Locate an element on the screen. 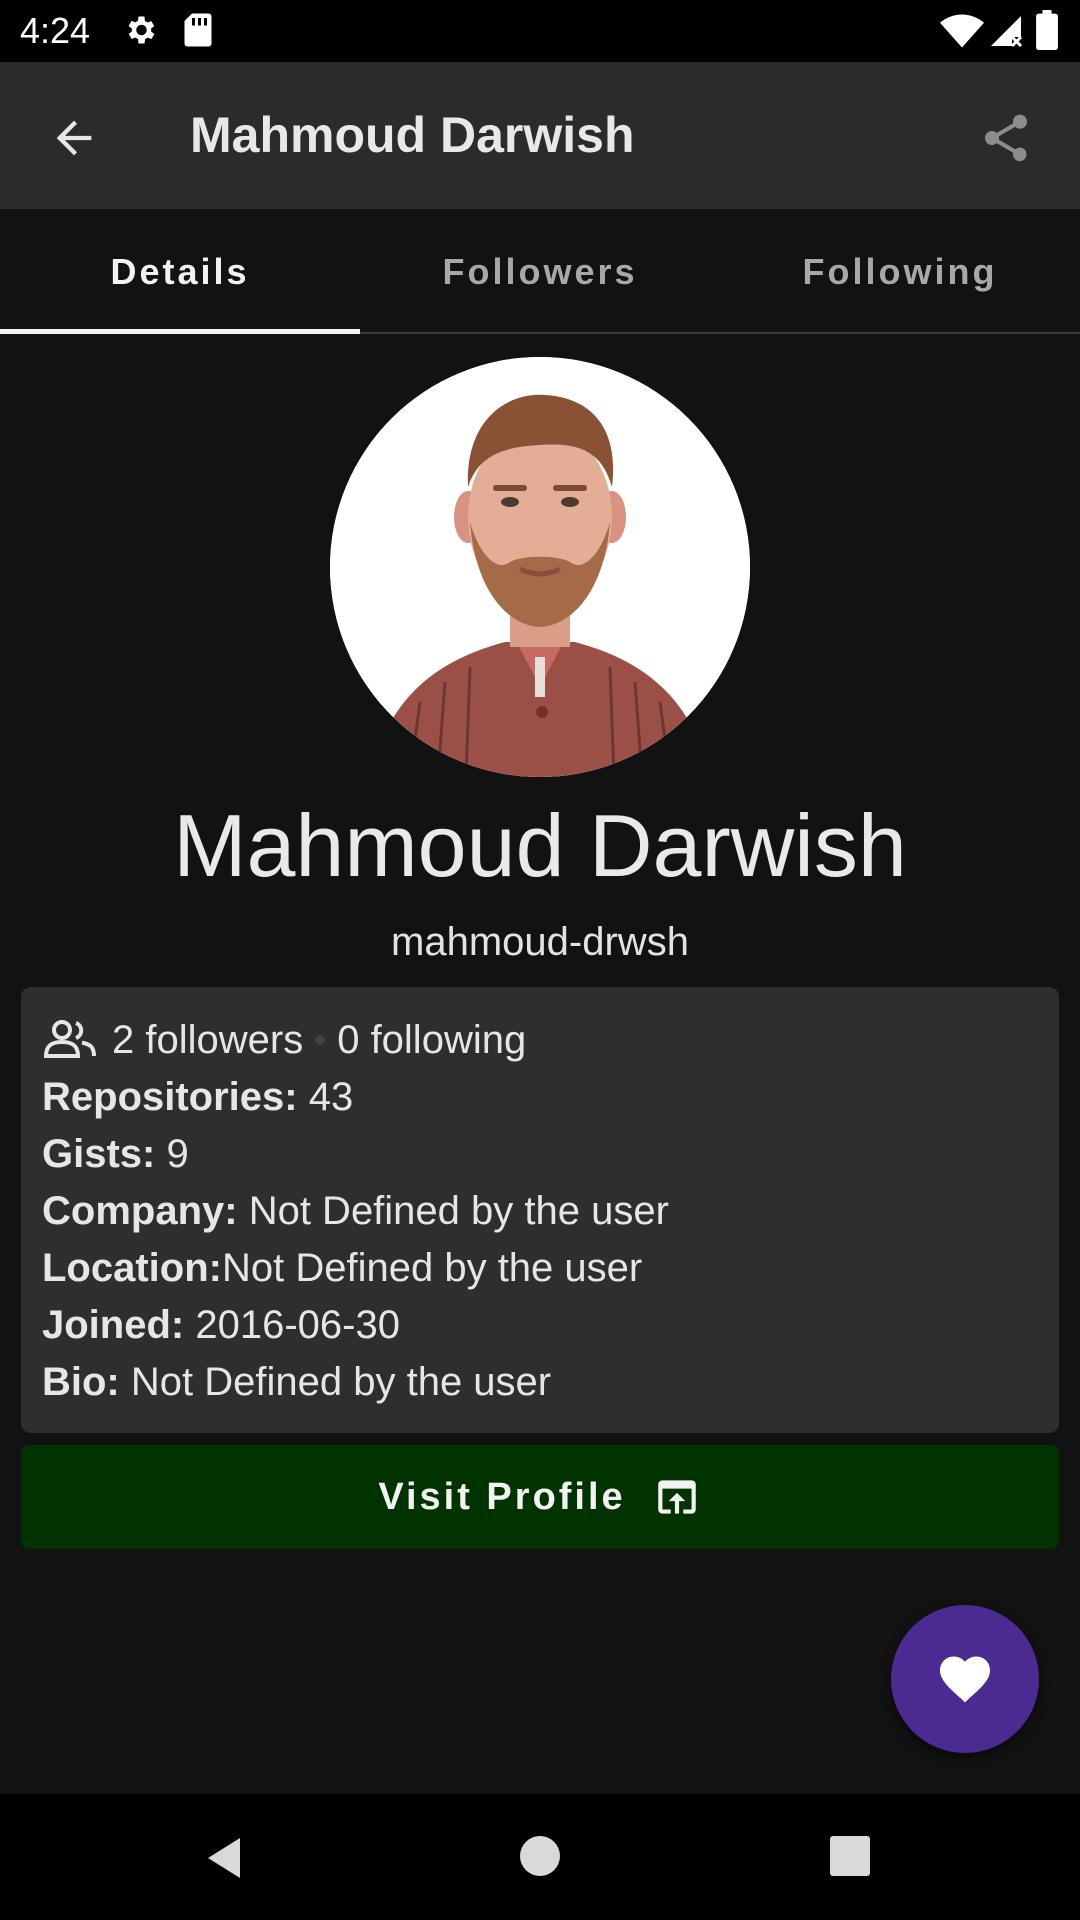 This screenshot has width=1080, height=1920. bio-row: Bio: Not Defined by the user is located at coordinates (296, 1382).